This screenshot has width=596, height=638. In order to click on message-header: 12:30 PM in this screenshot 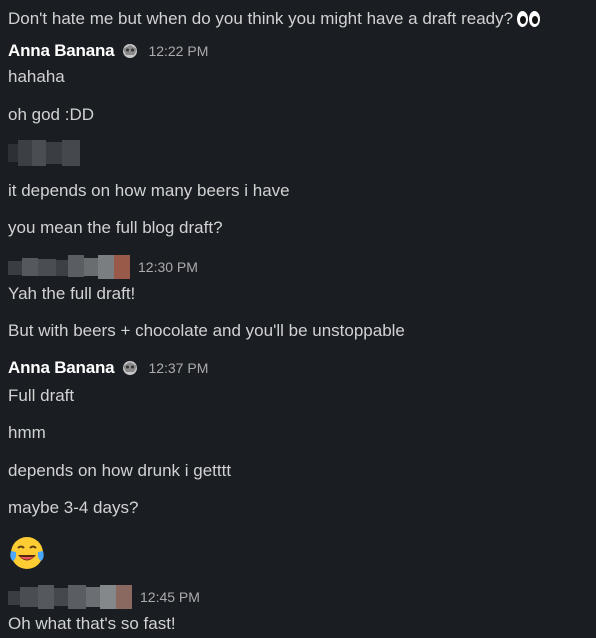, I will do `click(103, 267)`.